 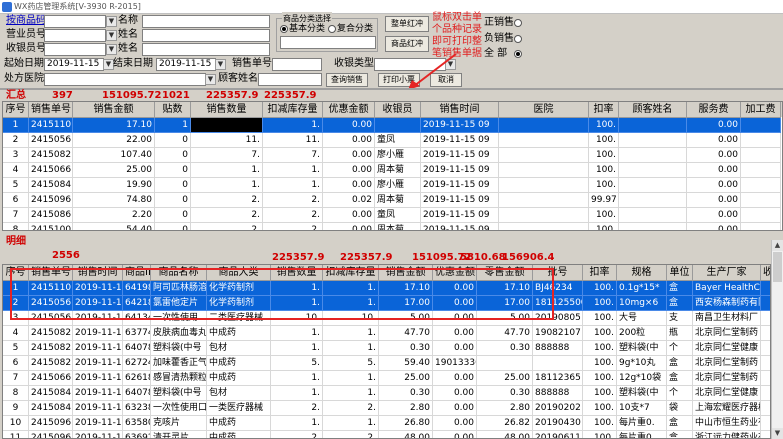 What do you see at coordinates (206, 21) in the screenshot?
I see `name-input` at bounding box center [206, 21].